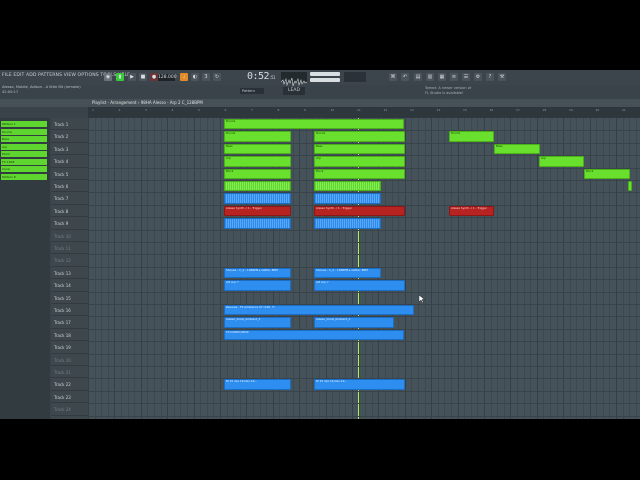 The height and width of the screenshot is (480, 640). I want to click on playlist-clip: FX DOWN DROP, so click(314, 335).